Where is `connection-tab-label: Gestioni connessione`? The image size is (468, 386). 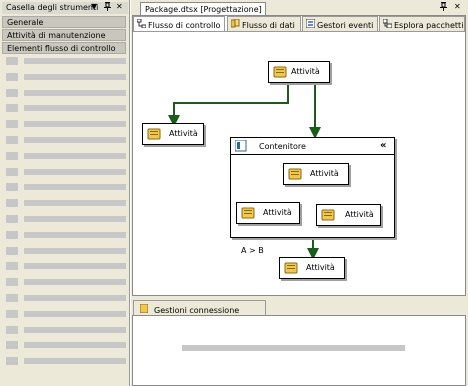
connection-tab-label: Gestioni connessione is located at coordinates (197, 310).